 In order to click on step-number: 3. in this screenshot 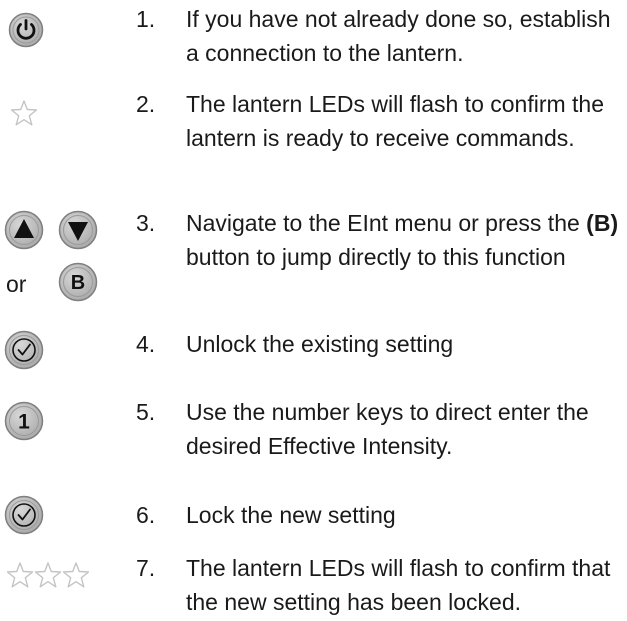, I will do `click(146, 223)`.